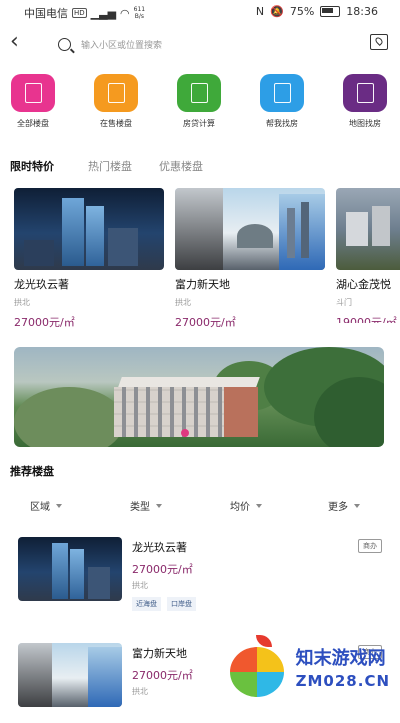 Image resolution: width=400 pixels, height=723 pixels. What do you see at coordinates (116, 93) in the screenshot?
I see `sale-building-icon` at bounding box center [116, 93].